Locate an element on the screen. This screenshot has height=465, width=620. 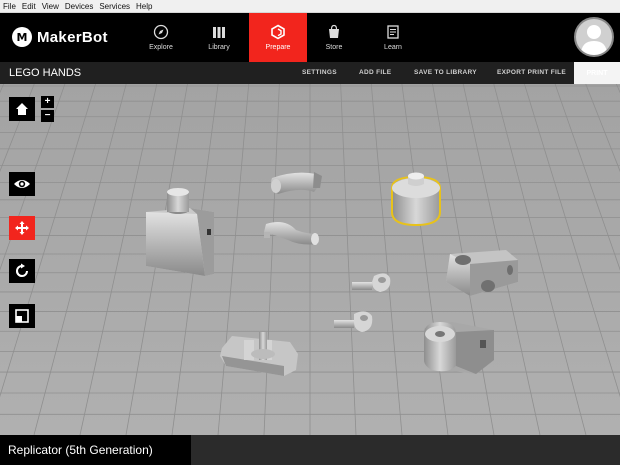
tab-explore-label: Explore is located at coordinates (161, 47).